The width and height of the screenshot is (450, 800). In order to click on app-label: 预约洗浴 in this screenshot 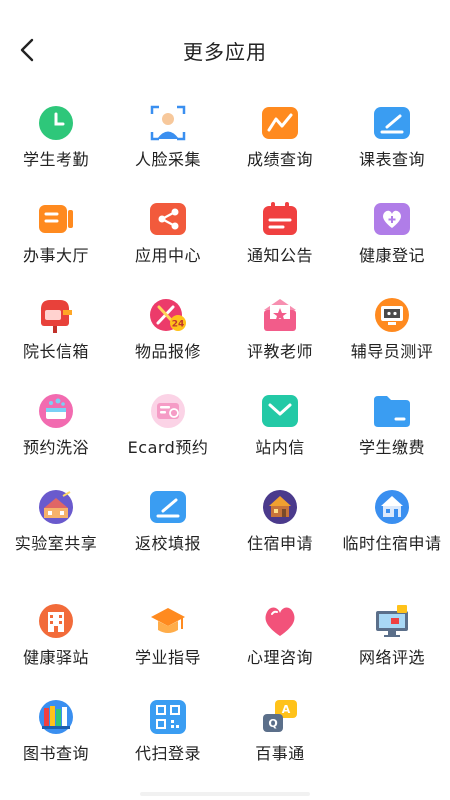, I will do `click(55, 447)`.